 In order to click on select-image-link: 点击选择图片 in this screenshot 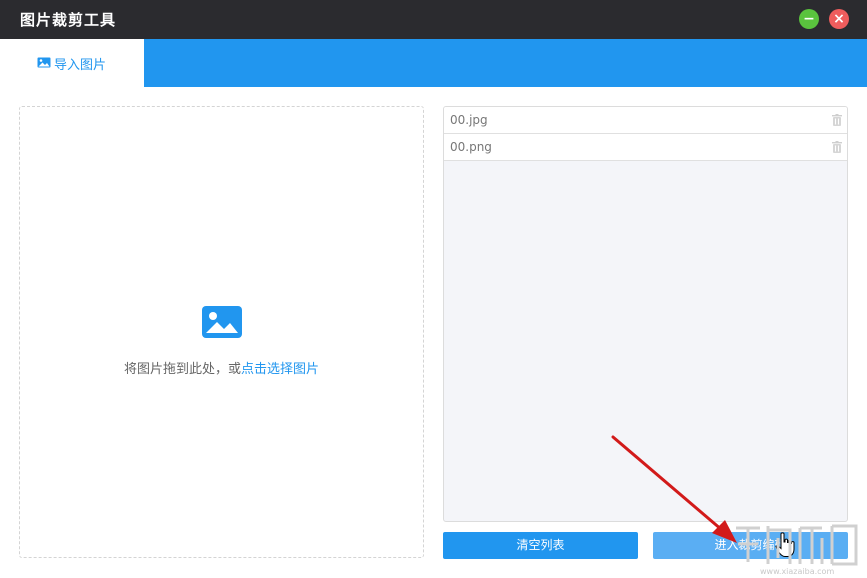, I will do `click(280, 369)`.